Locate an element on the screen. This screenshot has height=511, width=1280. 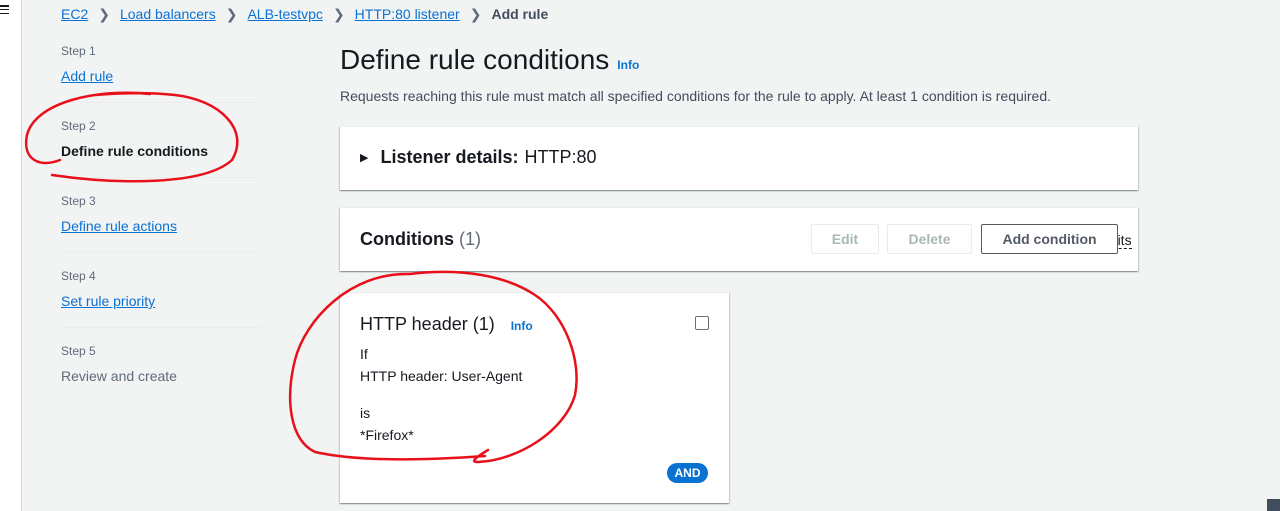
listener-details-label: Listener details: is located at coordinates (449, 157).